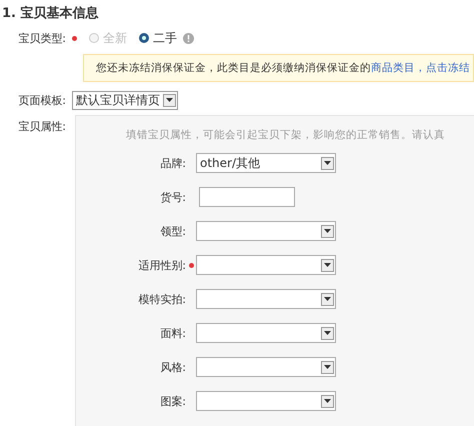 The width and height of the screenshot is (474, 426). I want to click on field-label: 领型:, so click(172, 231).